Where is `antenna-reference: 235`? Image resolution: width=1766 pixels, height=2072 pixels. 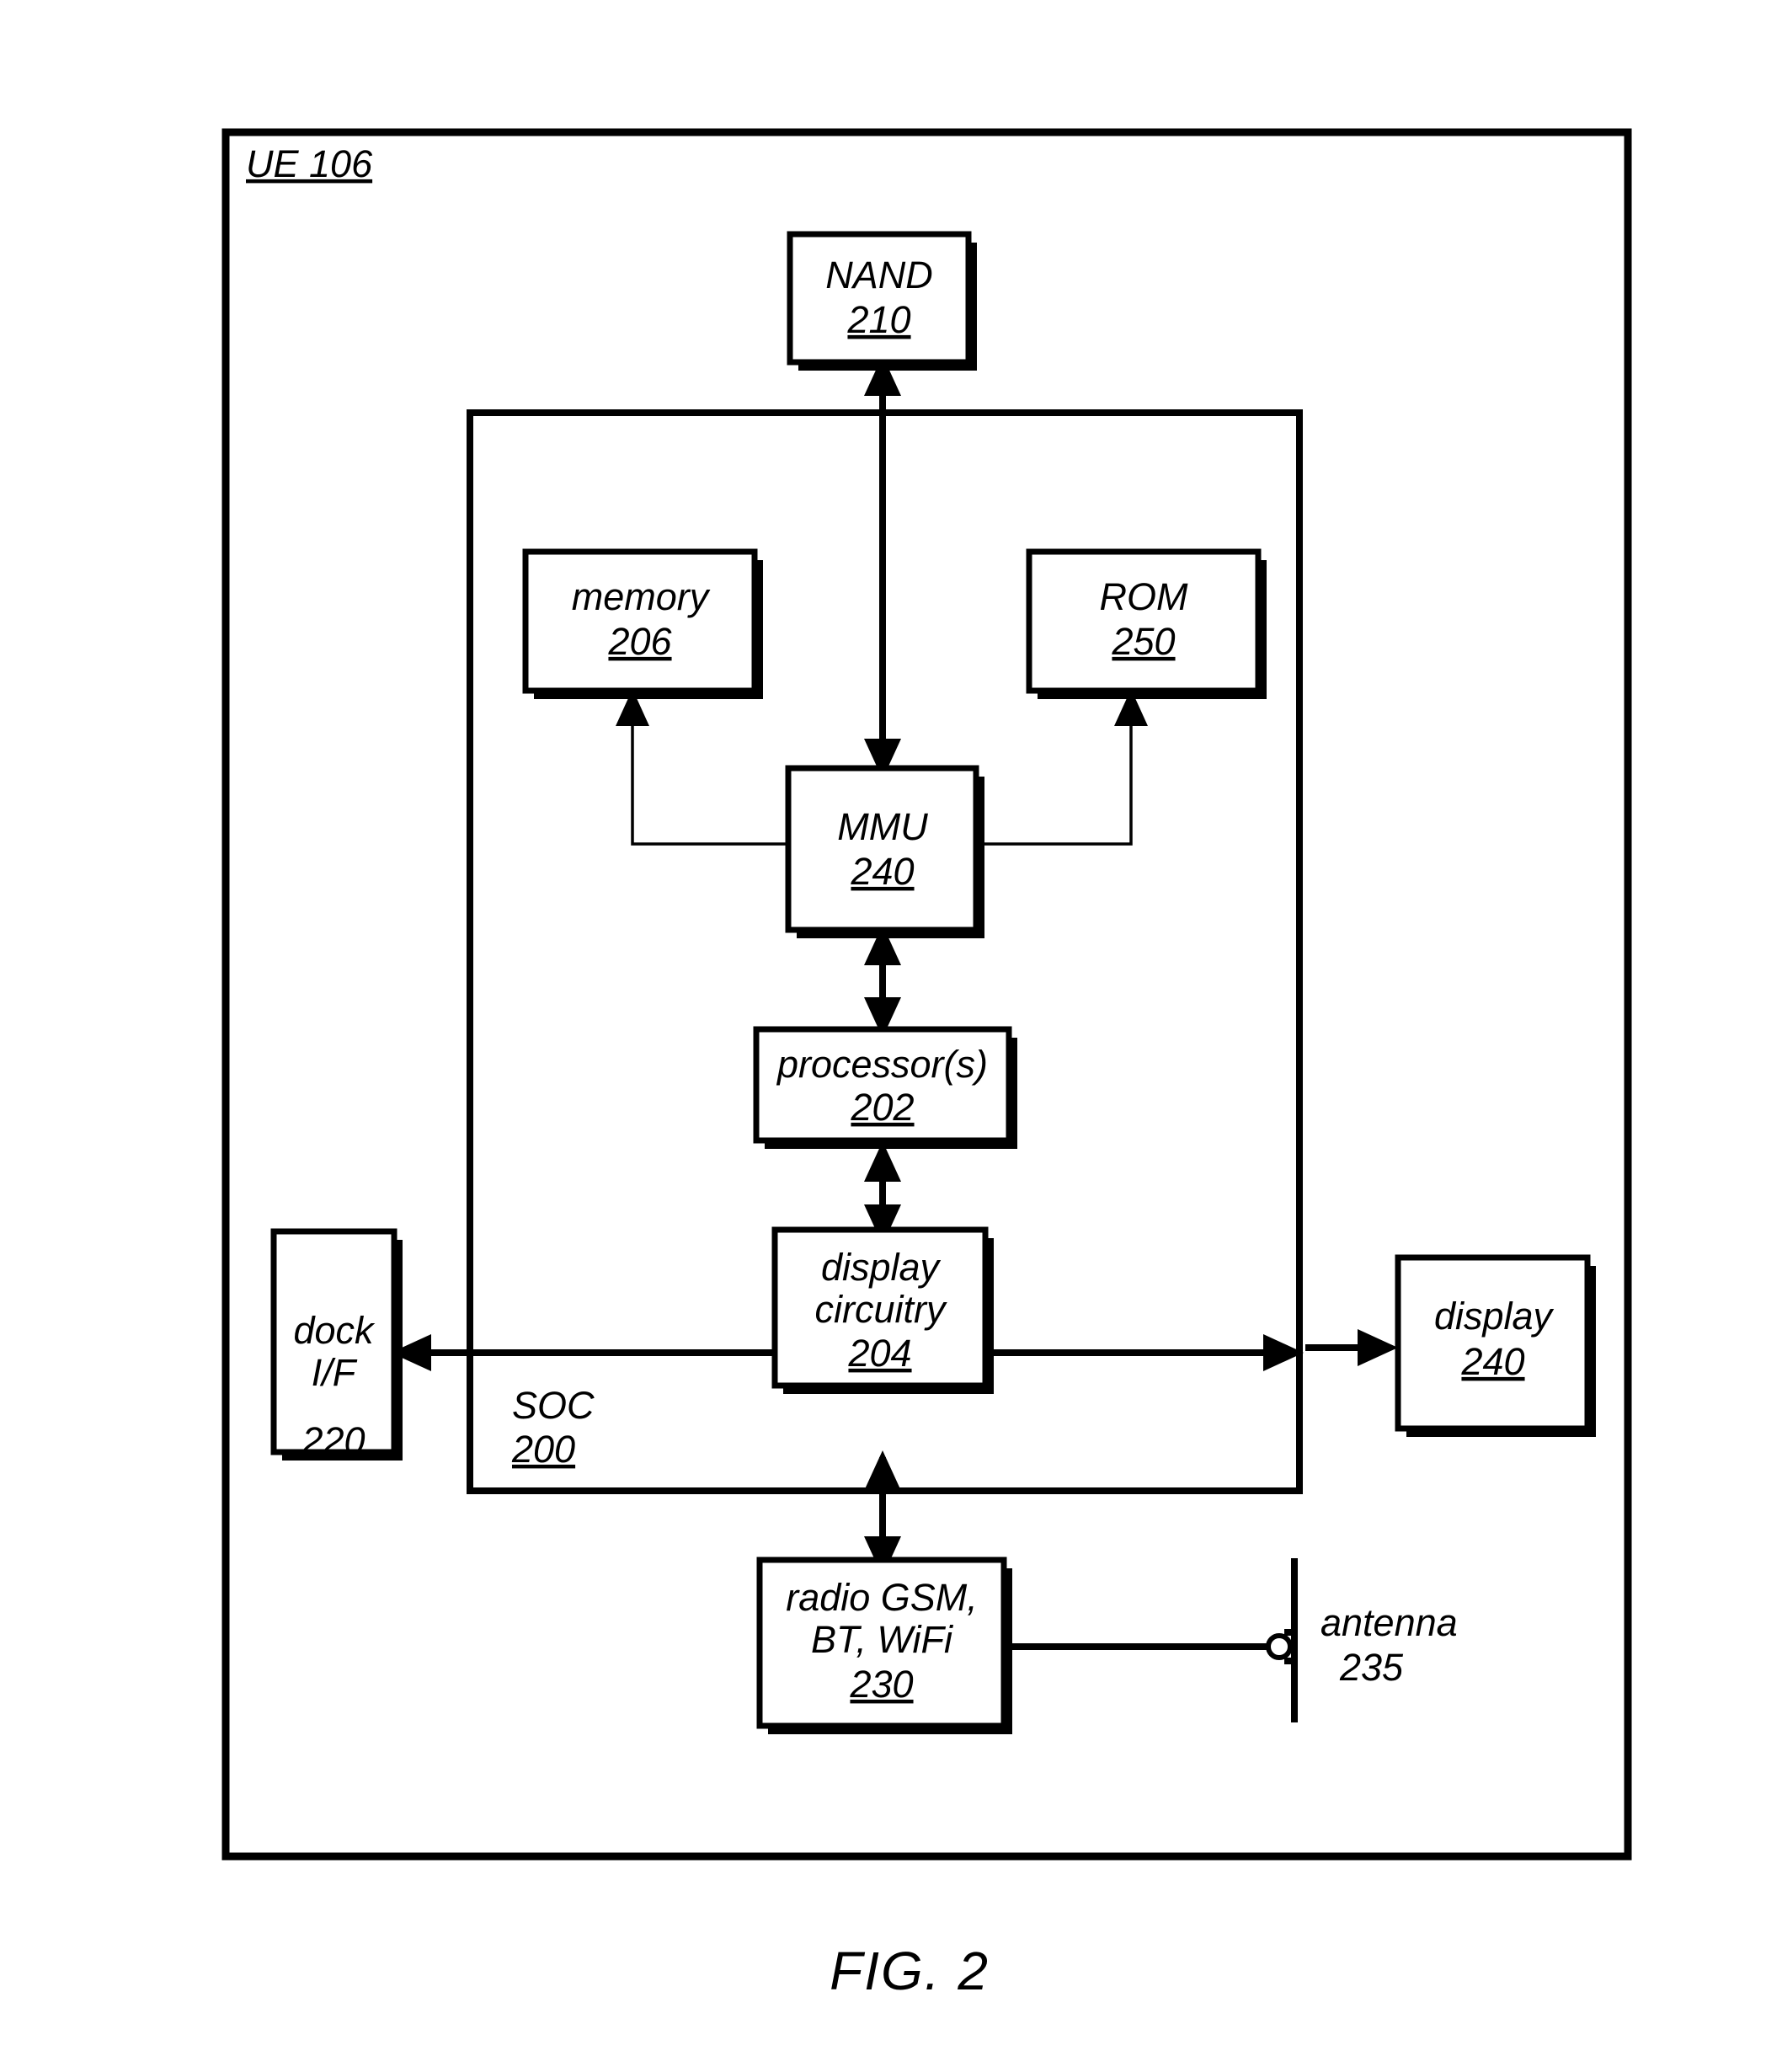
antenna-reference: 235 is located at coordinates (1371, 1667).